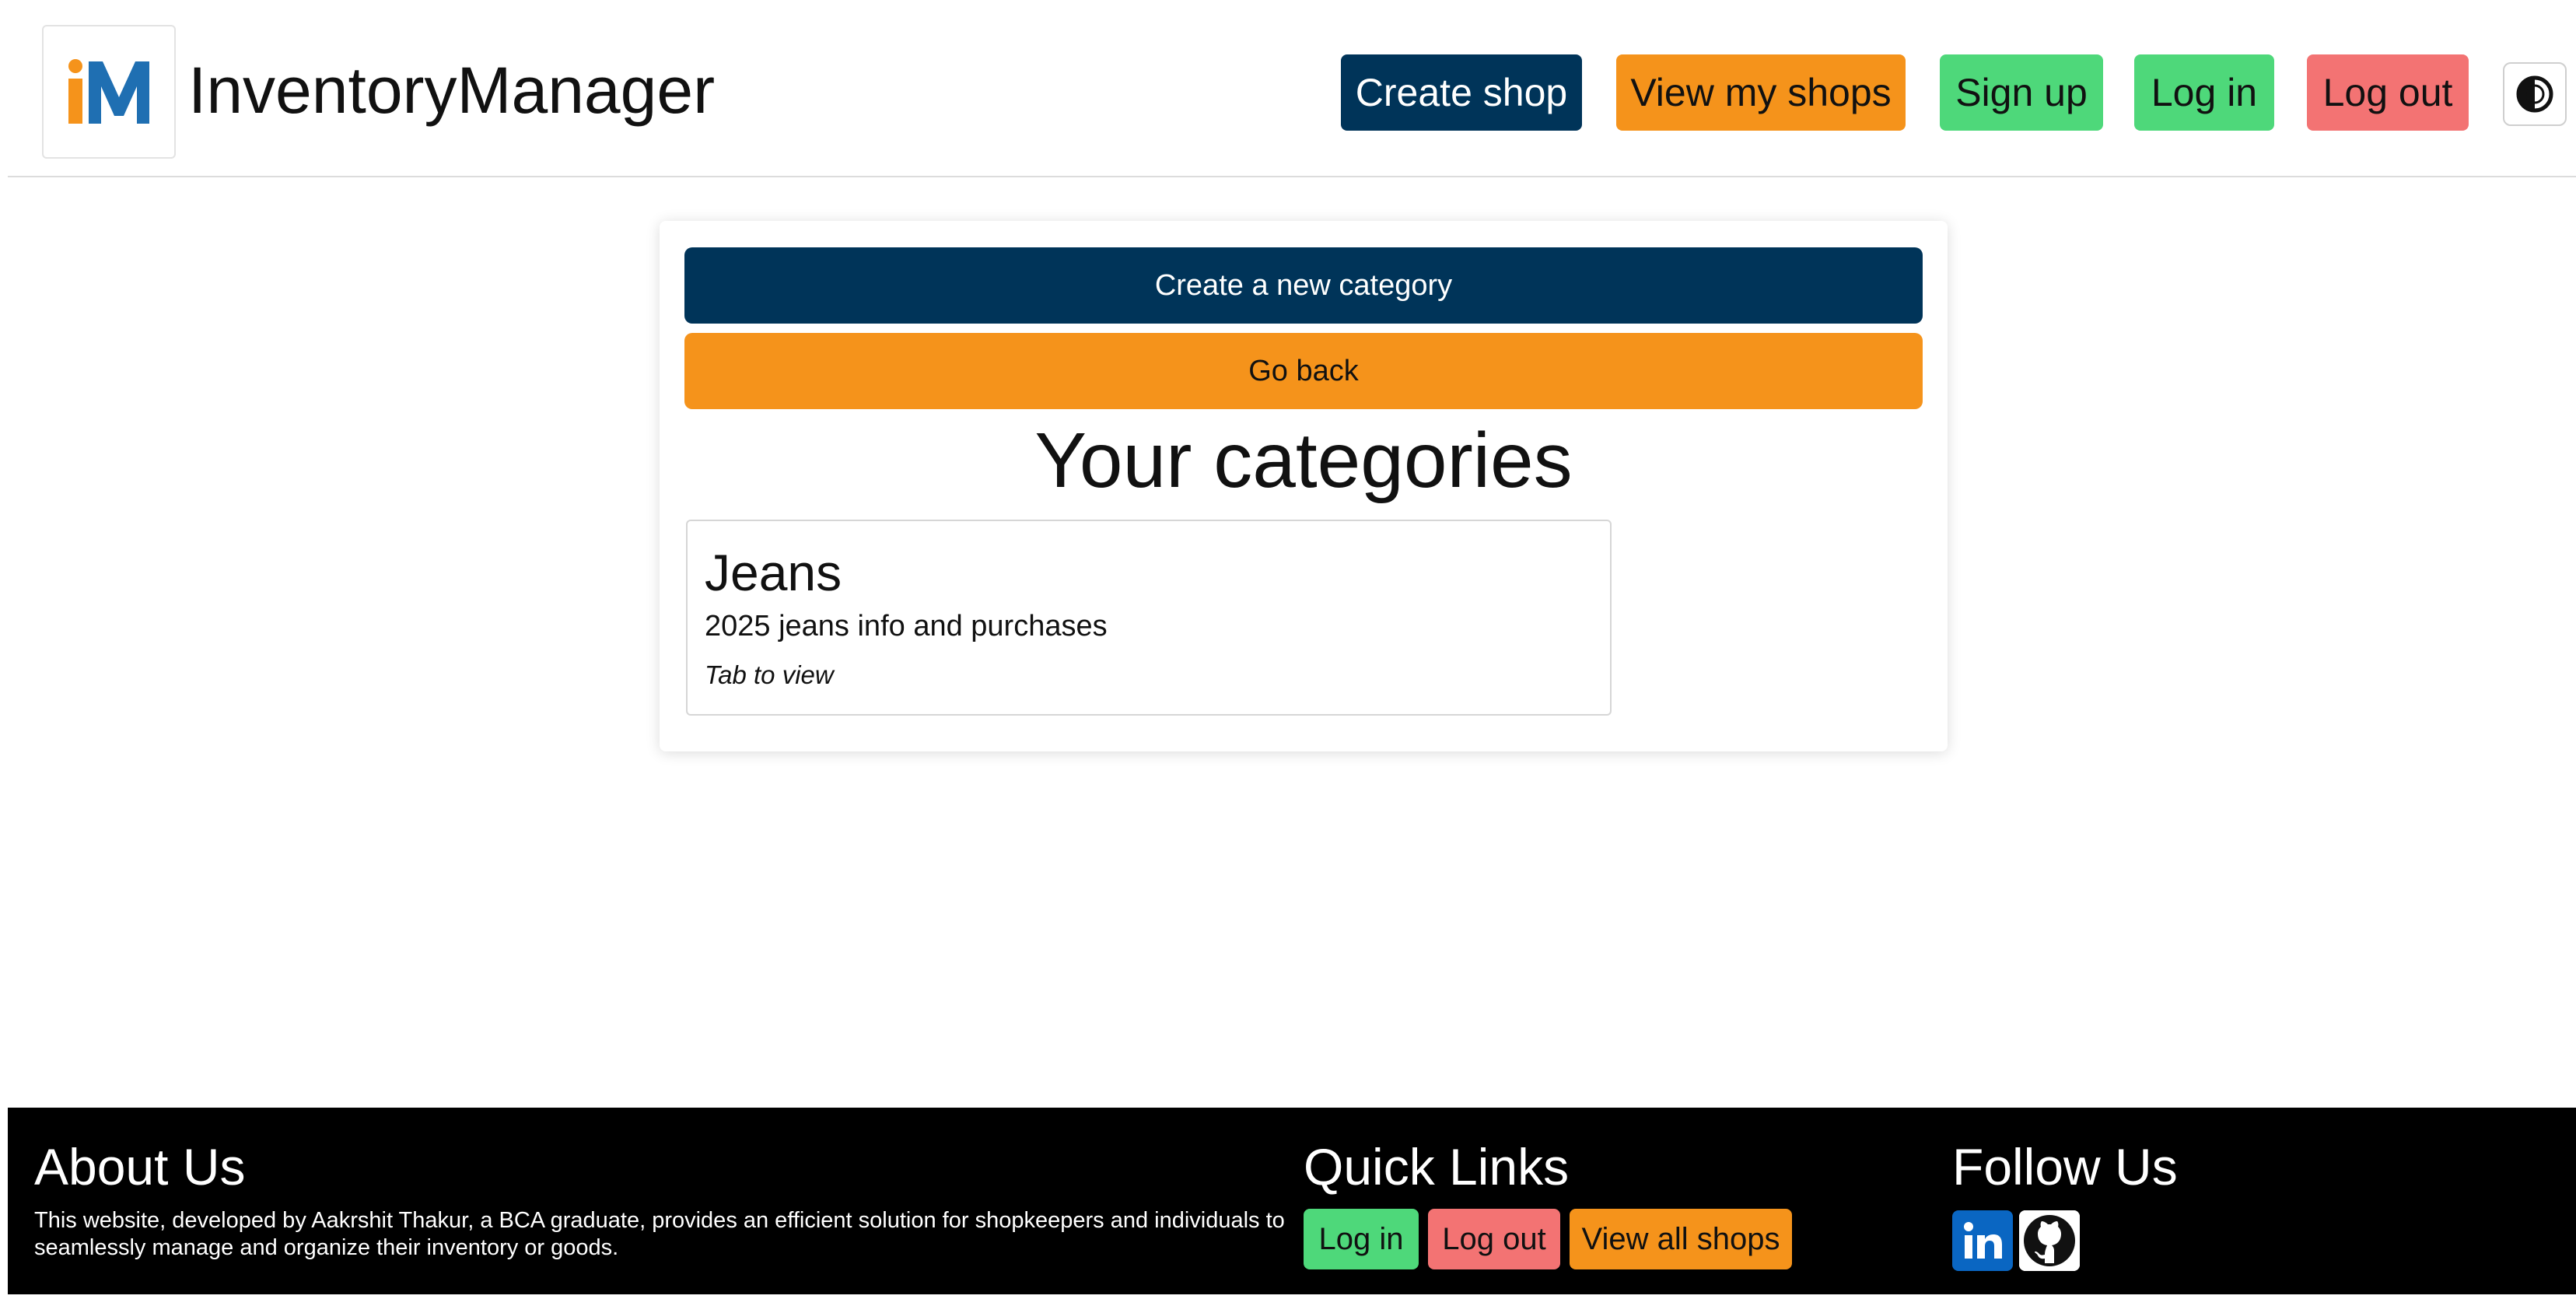  Describe the element at coordinates (1437, 1167) in the screenshot. I see `quick-links-heading: Quick Links` at that location.